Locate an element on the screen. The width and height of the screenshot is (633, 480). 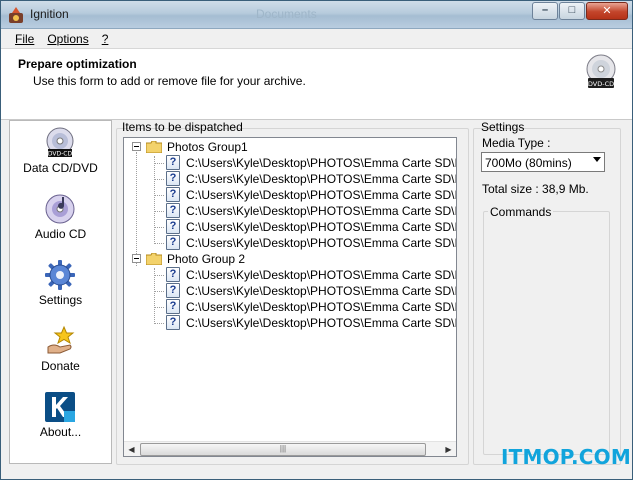
commands-groupbox-label: Commands is located at coordinates (521, 212).